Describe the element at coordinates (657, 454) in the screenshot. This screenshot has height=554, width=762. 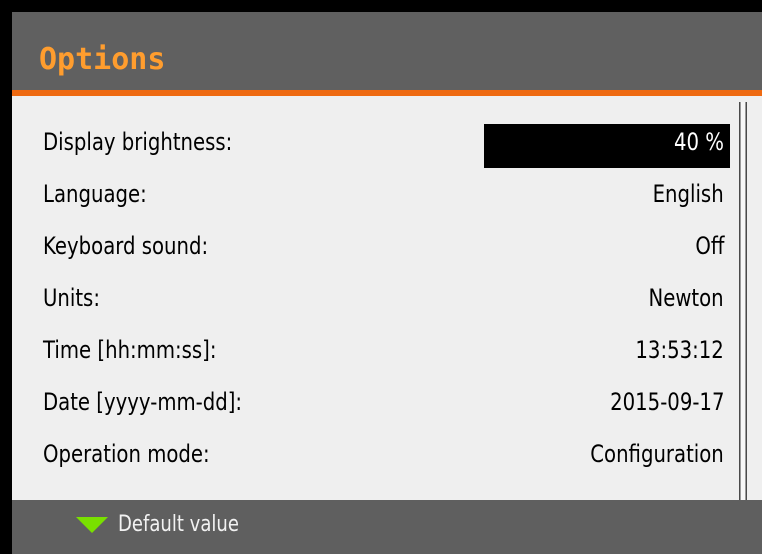
I see `option-value: Configuration` at that location.